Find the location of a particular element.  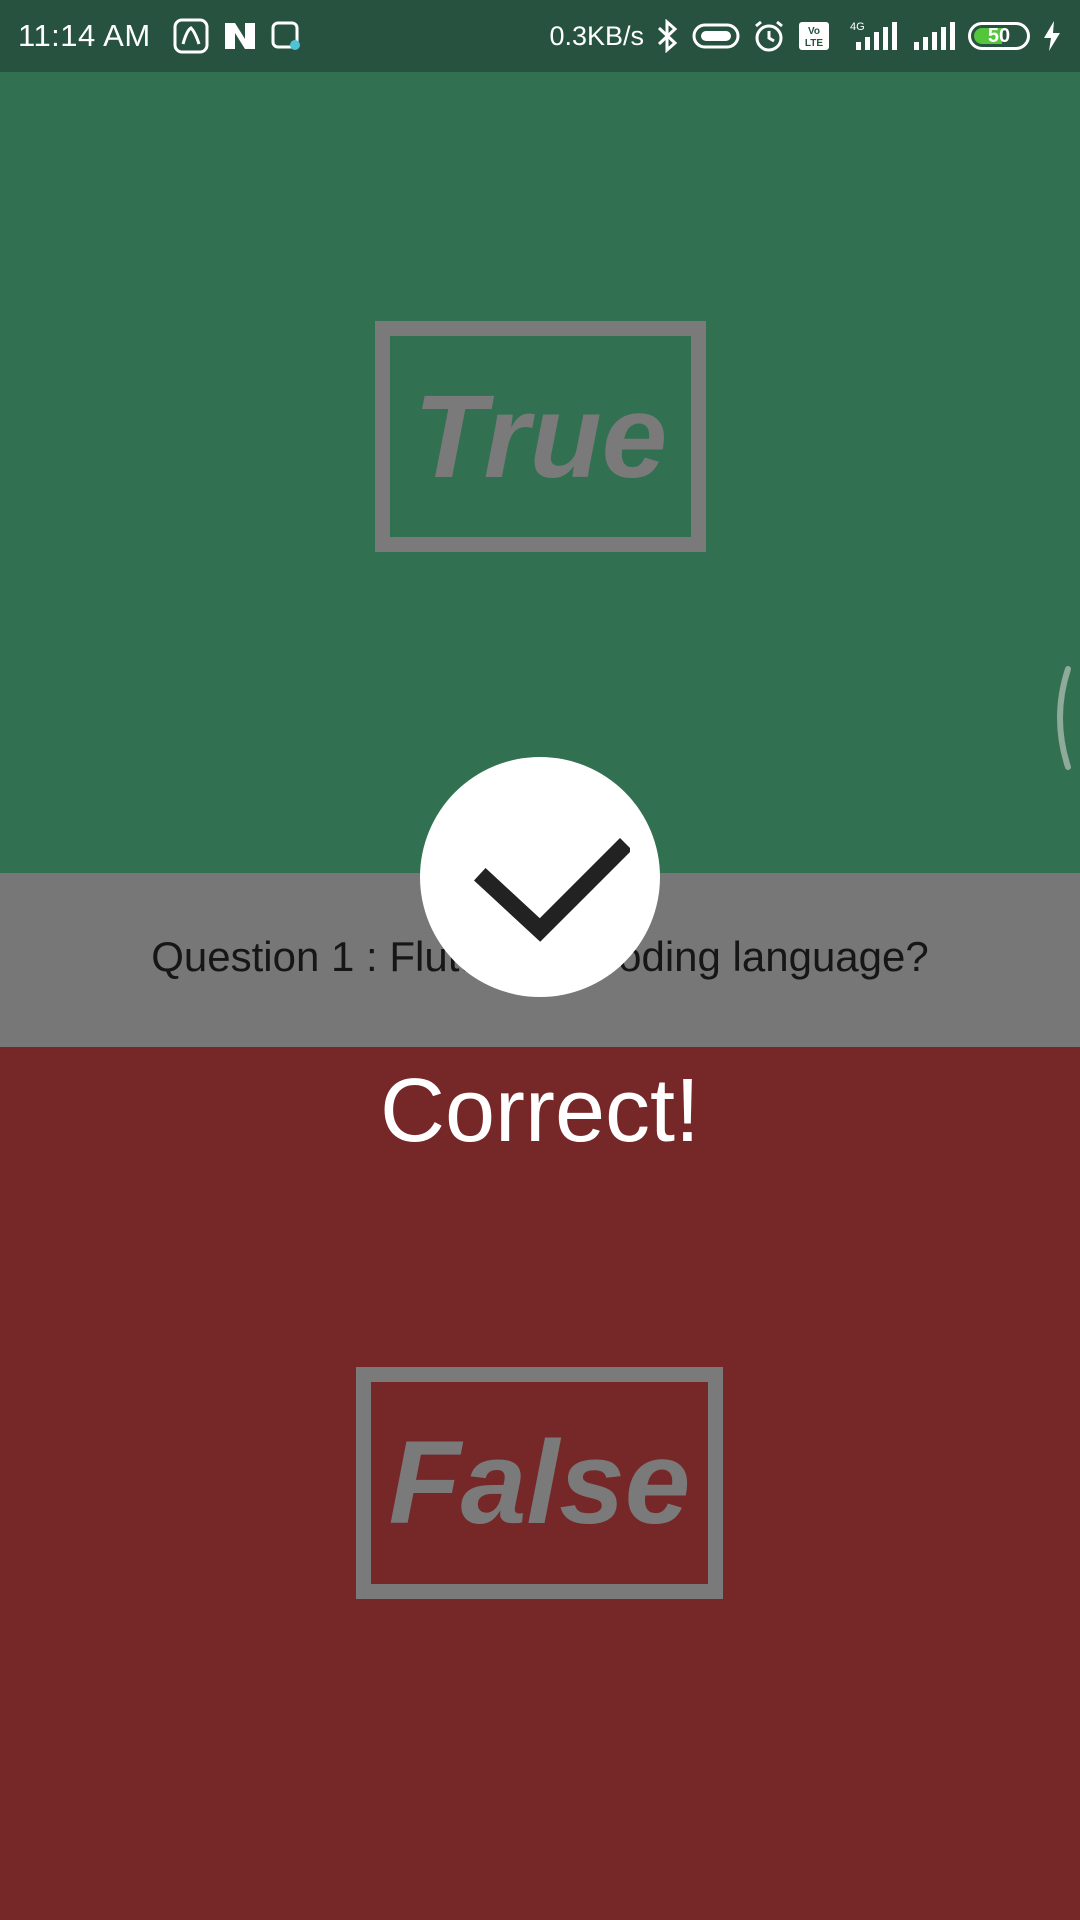

status-time: 11:14 AM is located at coordinates (84, 35).